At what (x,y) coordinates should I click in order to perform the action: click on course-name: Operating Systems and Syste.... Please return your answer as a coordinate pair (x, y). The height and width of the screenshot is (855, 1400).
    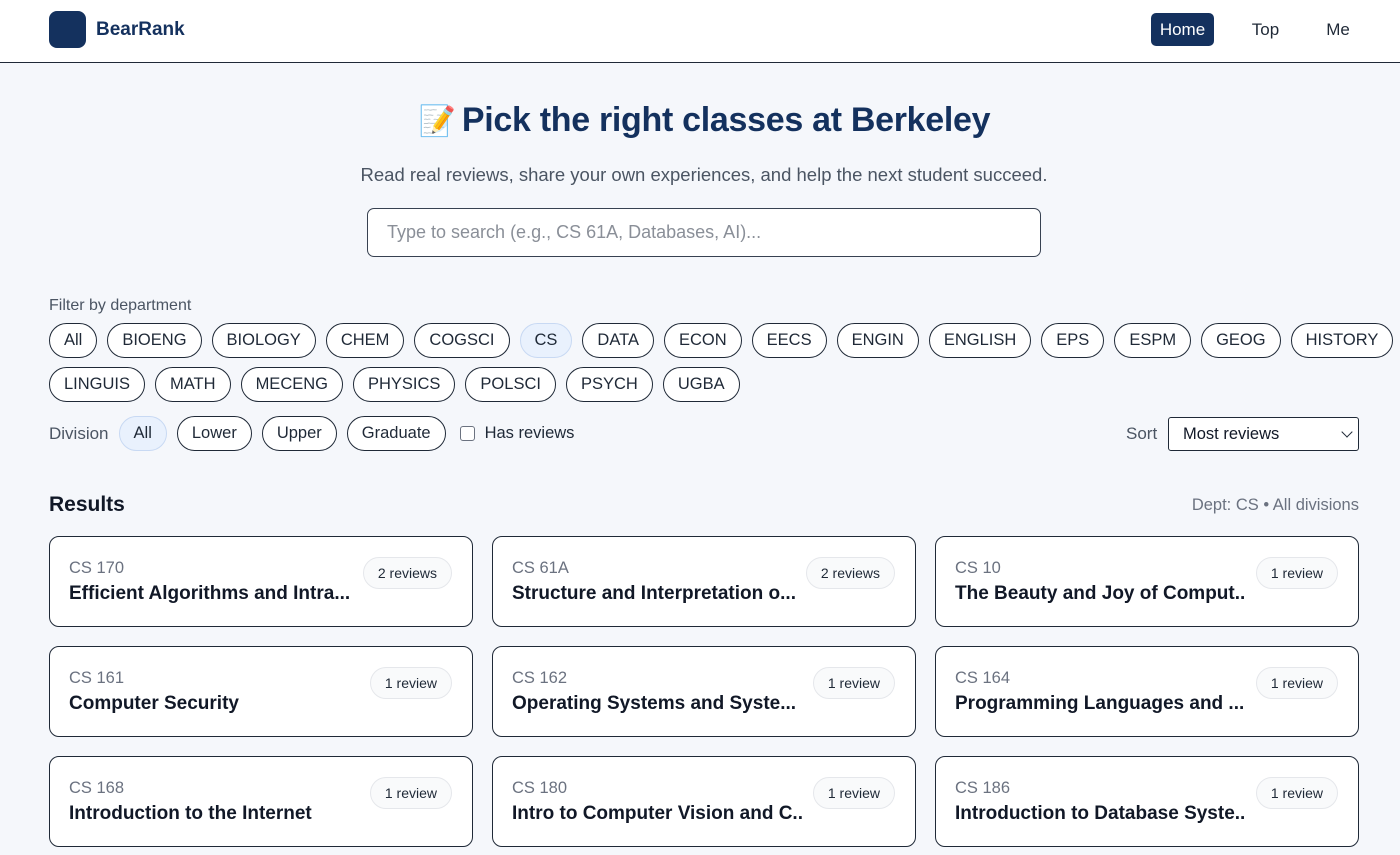
    Looking at the image, I should click on (654, 703).